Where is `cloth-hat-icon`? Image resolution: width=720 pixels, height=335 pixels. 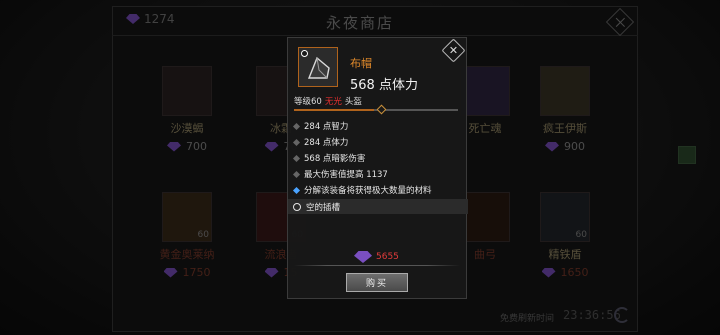
cloth-hat-icon is located at coordinates (318, 67).